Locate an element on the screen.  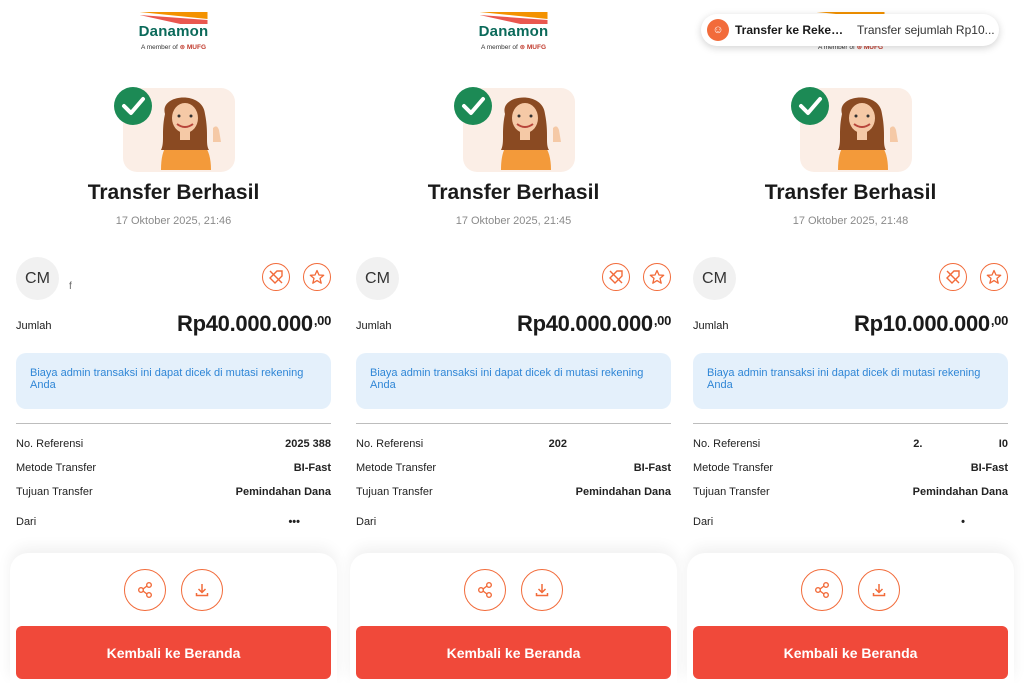
amount-value: Rp10.000.000,00 is located at coordinates (930, 323).